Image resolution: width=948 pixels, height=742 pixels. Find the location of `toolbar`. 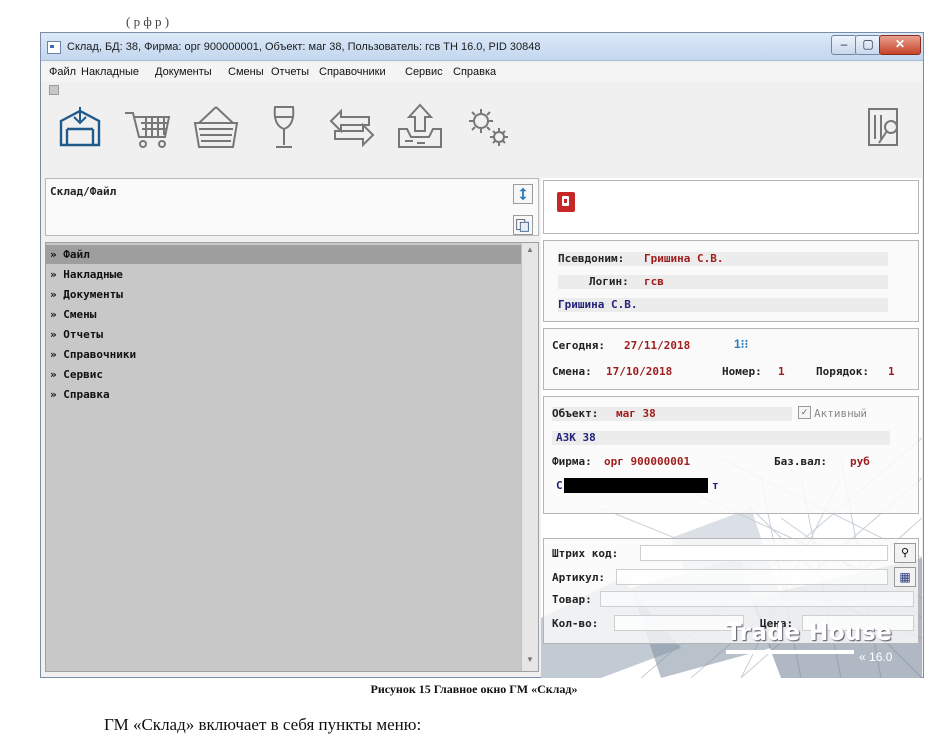

toolbar is located at coordinates (482, 129).